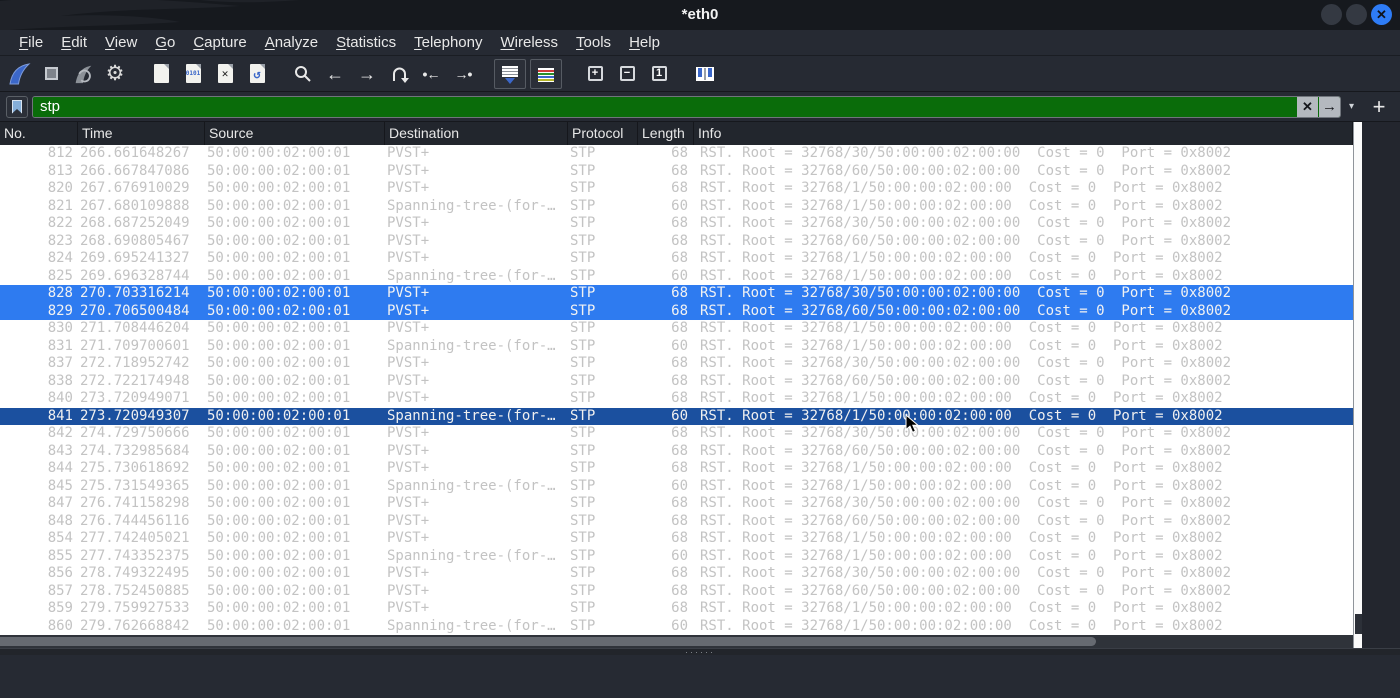  I want to click on cell-no: 844, so click(60, 468).